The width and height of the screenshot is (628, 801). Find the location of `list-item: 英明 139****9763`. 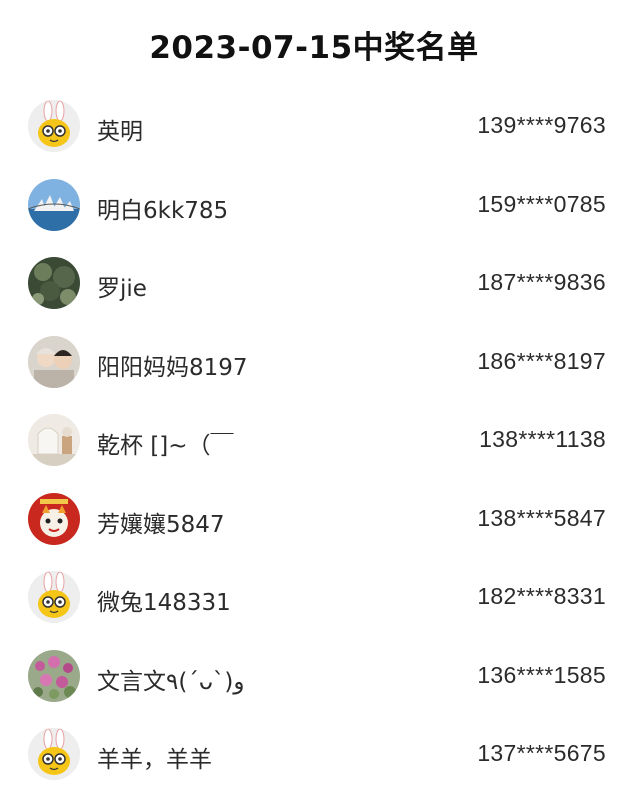

list-item: 英明 139****9763 is located at coordinates (314, 126).